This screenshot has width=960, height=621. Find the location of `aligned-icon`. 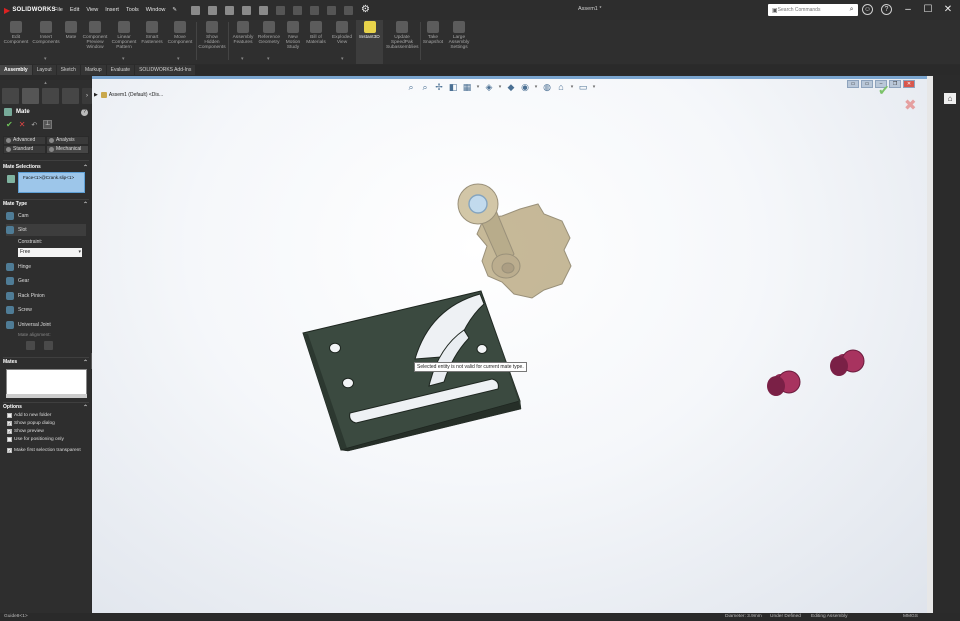

aligned-icon is located at coordinates (30, 345).